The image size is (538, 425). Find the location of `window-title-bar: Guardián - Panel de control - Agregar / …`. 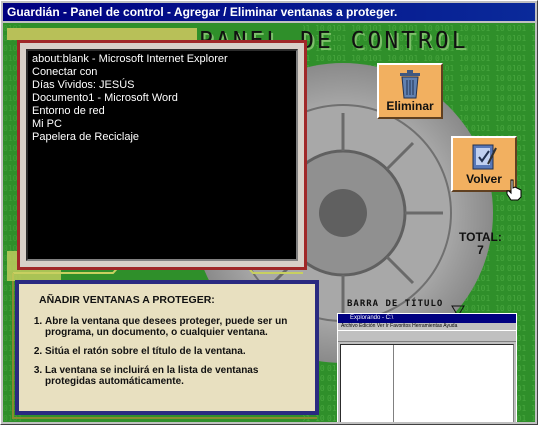

window-title-bar: Guardián - Panel de control - Agregar / … is located at coordinates (269, 12).